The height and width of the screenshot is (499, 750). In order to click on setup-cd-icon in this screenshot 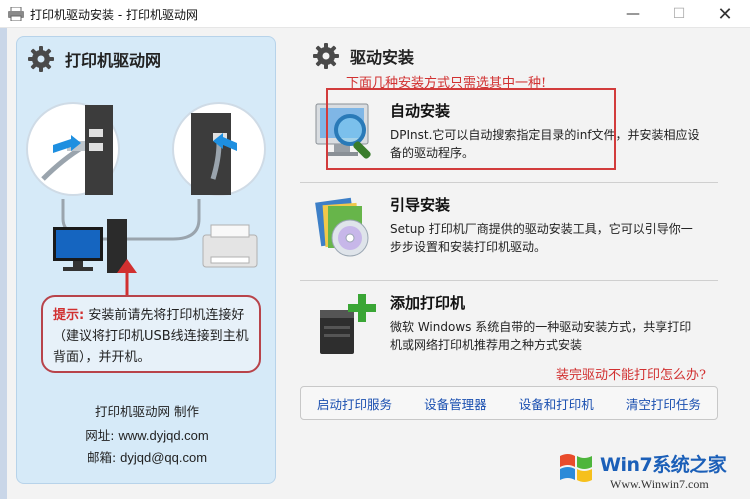, I will do `click(342, 227)`.